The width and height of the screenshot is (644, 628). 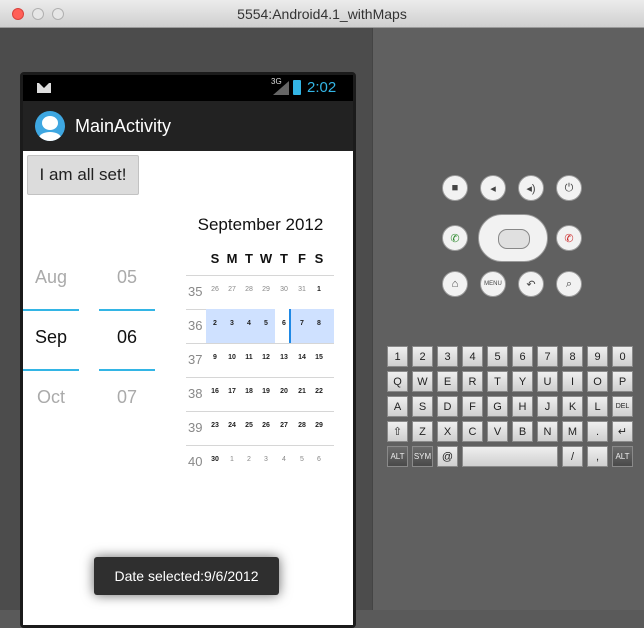 What do you see at coordinates (249, 425) in the screenshot?
I see `calendar-day: 25` at bounding box center [249, 425].